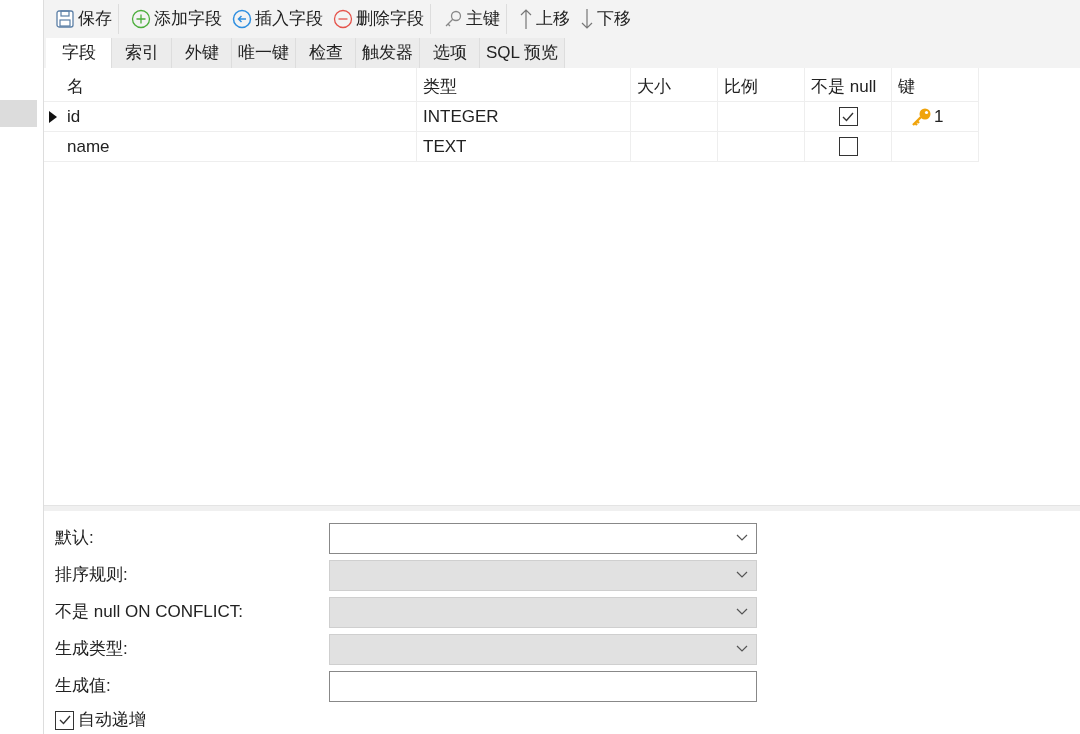  Describe the element at coordinates (939, 116) in the screenshot. I see `key-order: 1` at that location.